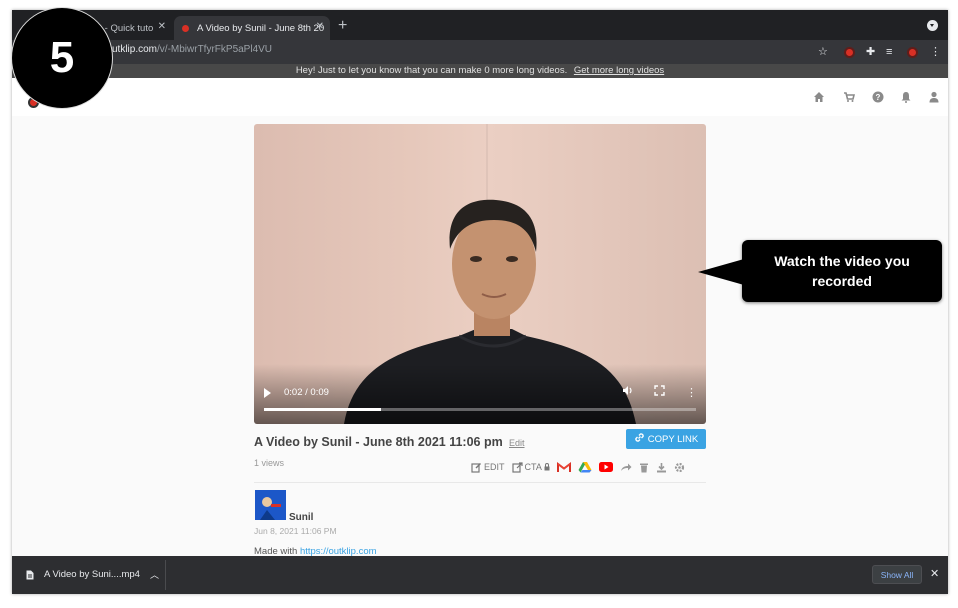 Image resolution: width=958 pixels, height=608 pixels. Describe the element at coordinates (842, 281) in the screenshot. I see `callout-line-2: recorded` at that location.